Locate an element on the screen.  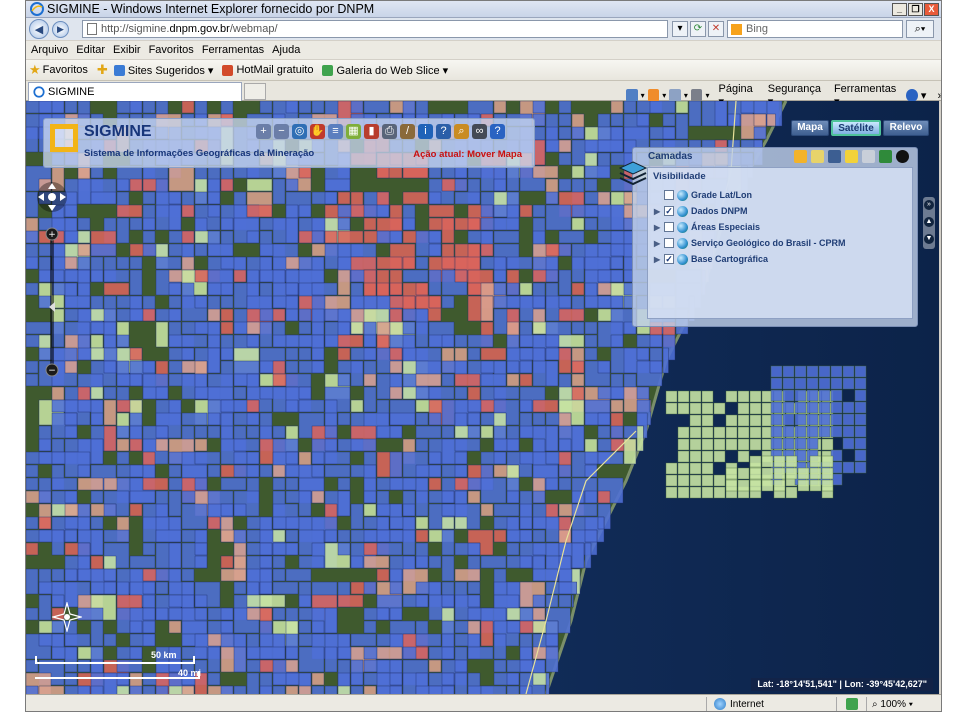
close-button: X is located at coordinates (931, 9).